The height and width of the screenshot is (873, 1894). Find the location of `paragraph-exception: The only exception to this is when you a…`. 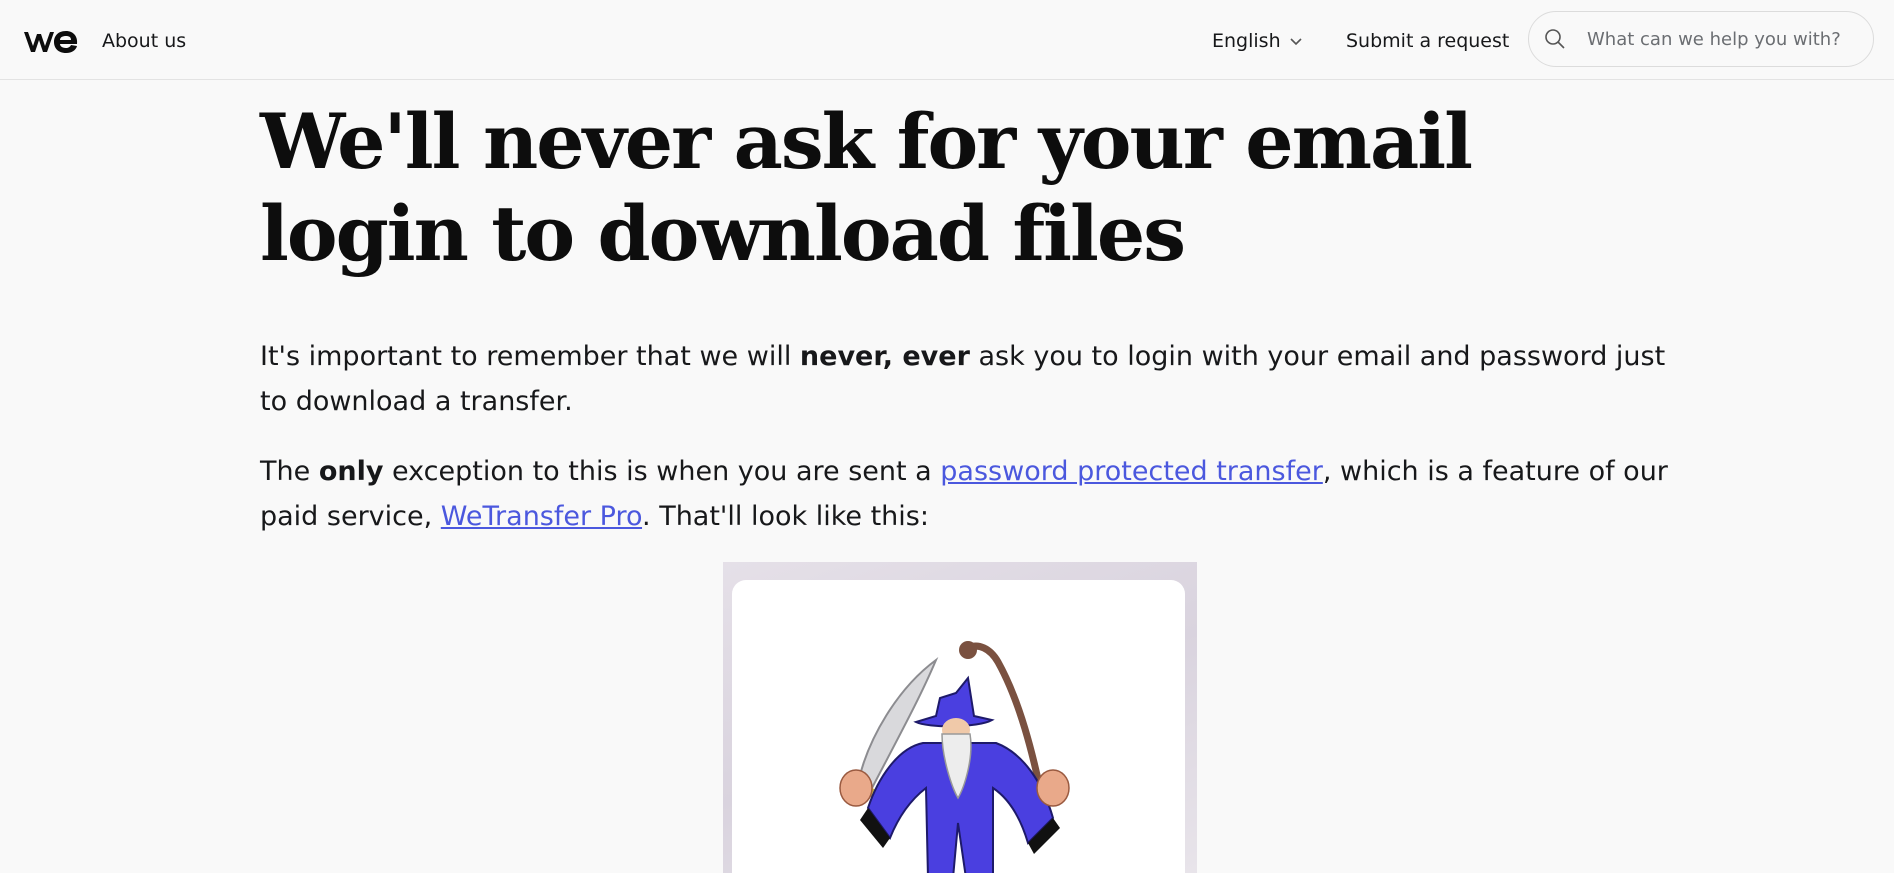

paragraph-exception: The only exception to this is when you a… is located at coordinates (970, 494).